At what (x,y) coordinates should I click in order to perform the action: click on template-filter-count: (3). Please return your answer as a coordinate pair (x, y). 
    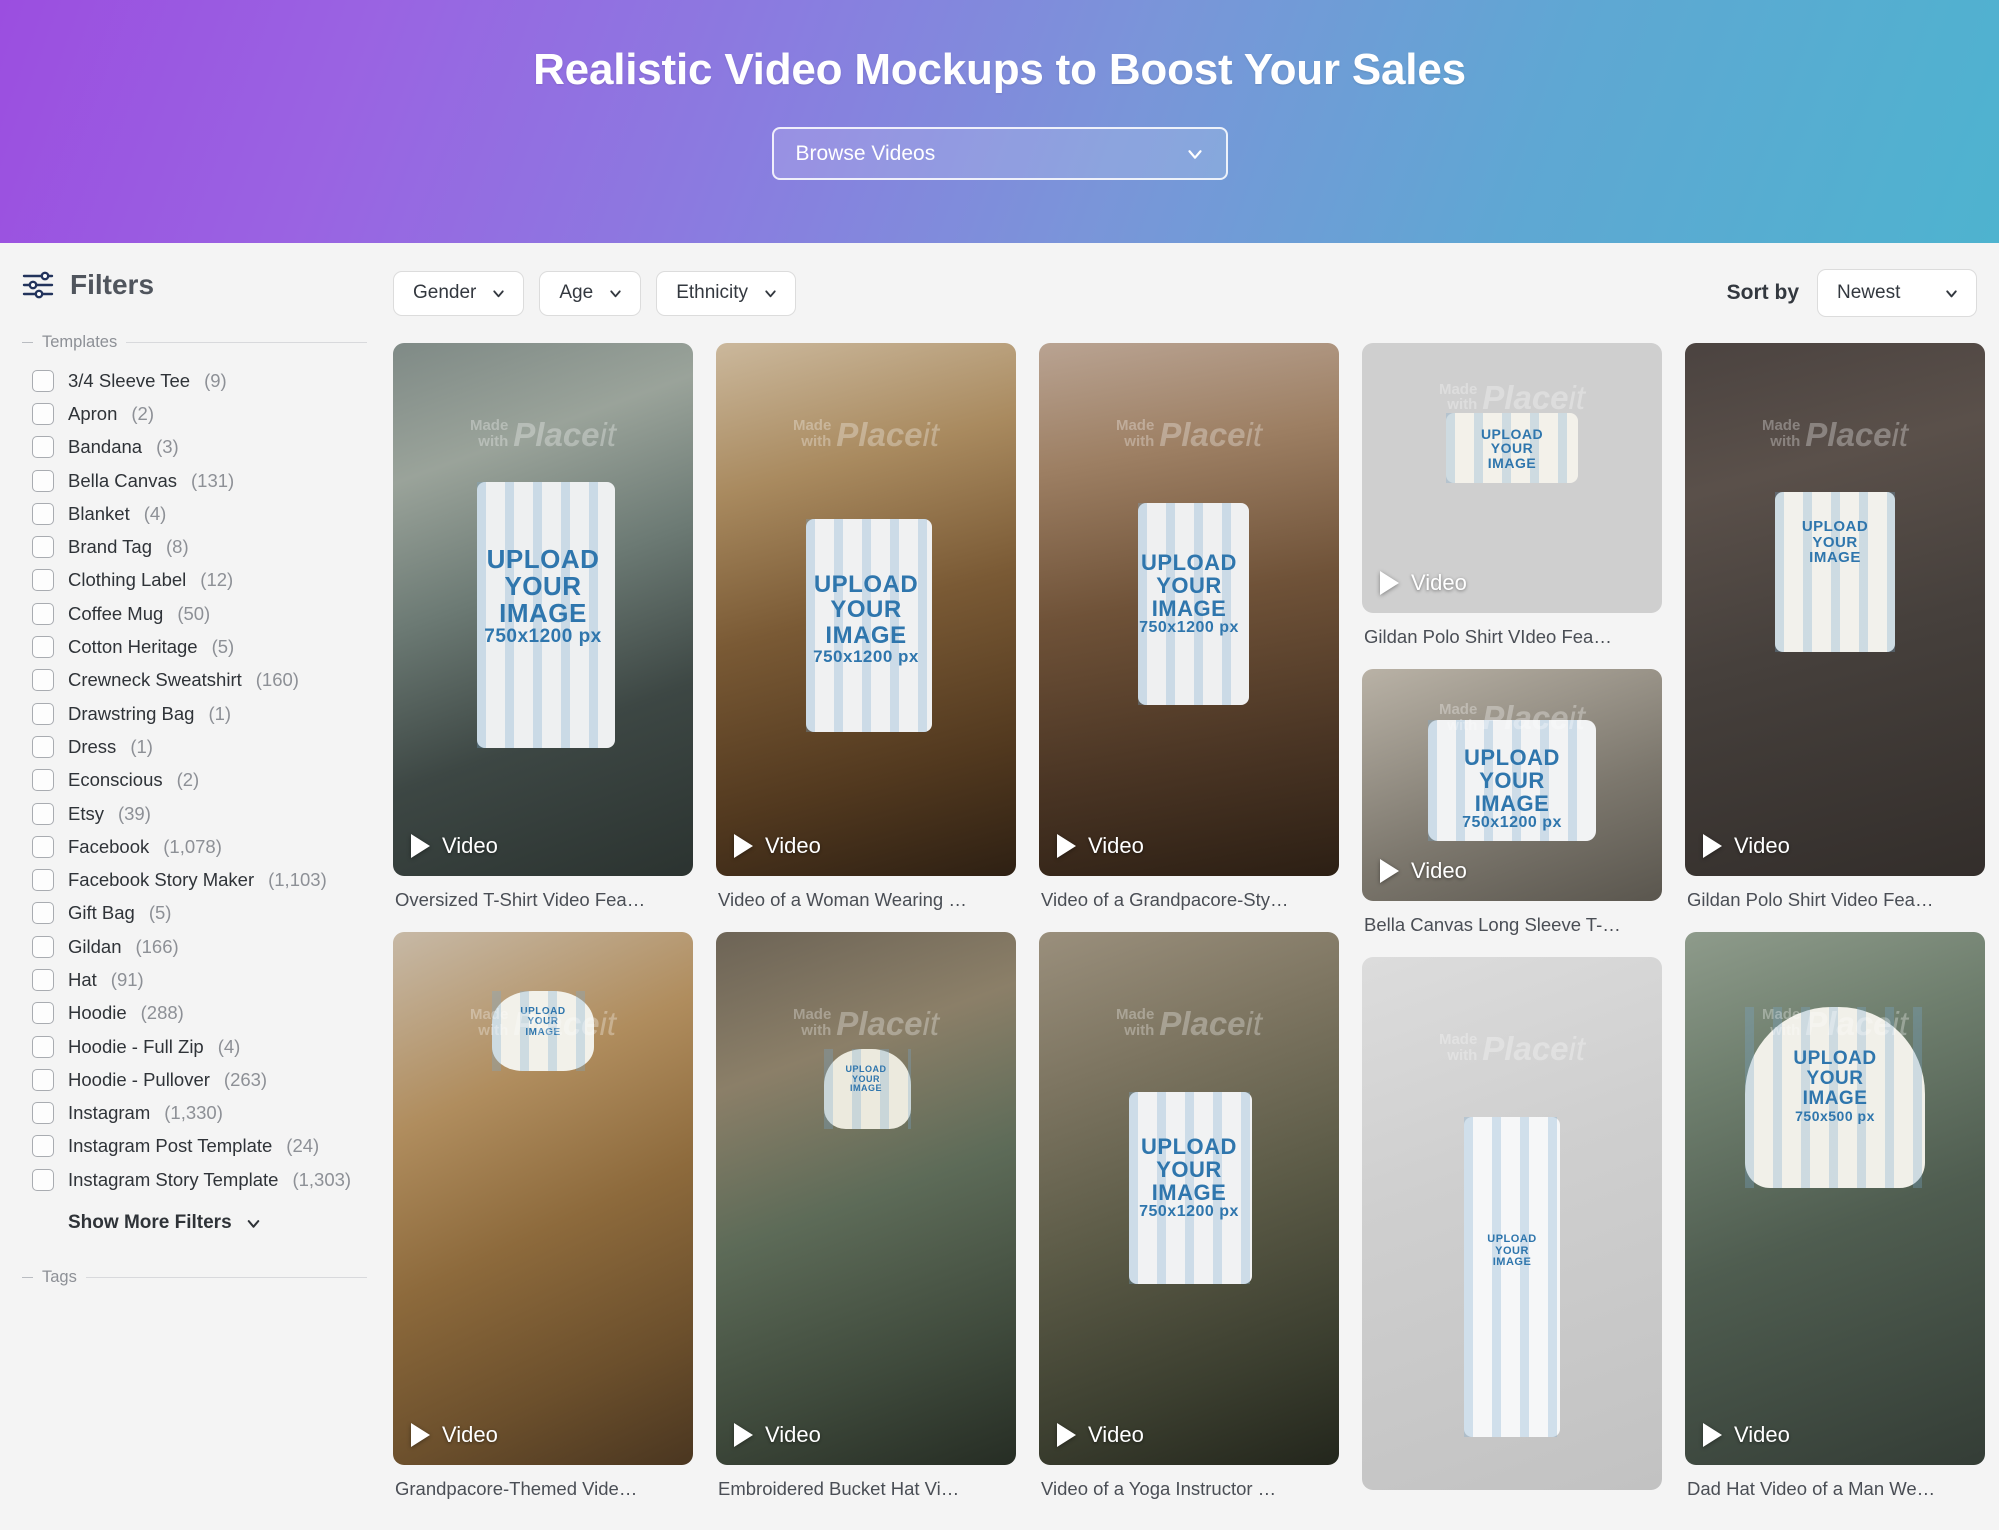
    Looking at the image, I should click on (167, 447).